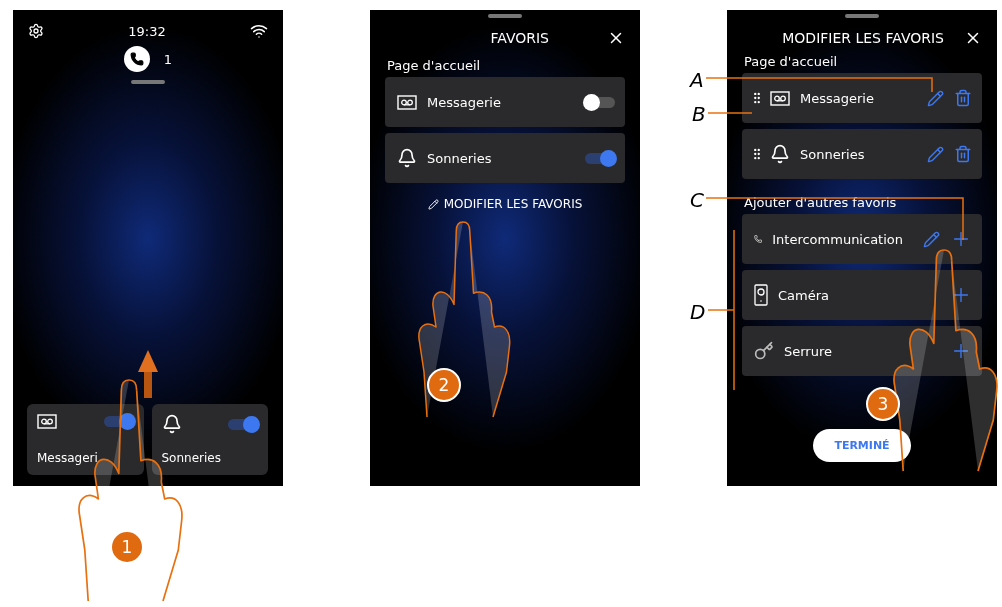 This screenshot has height=607, width=1002. What do you see at coordinates (821, 202) in the screenshot?
I see `section-heading: Ajouter d'autres favoris` at bounding box center [821, 202].